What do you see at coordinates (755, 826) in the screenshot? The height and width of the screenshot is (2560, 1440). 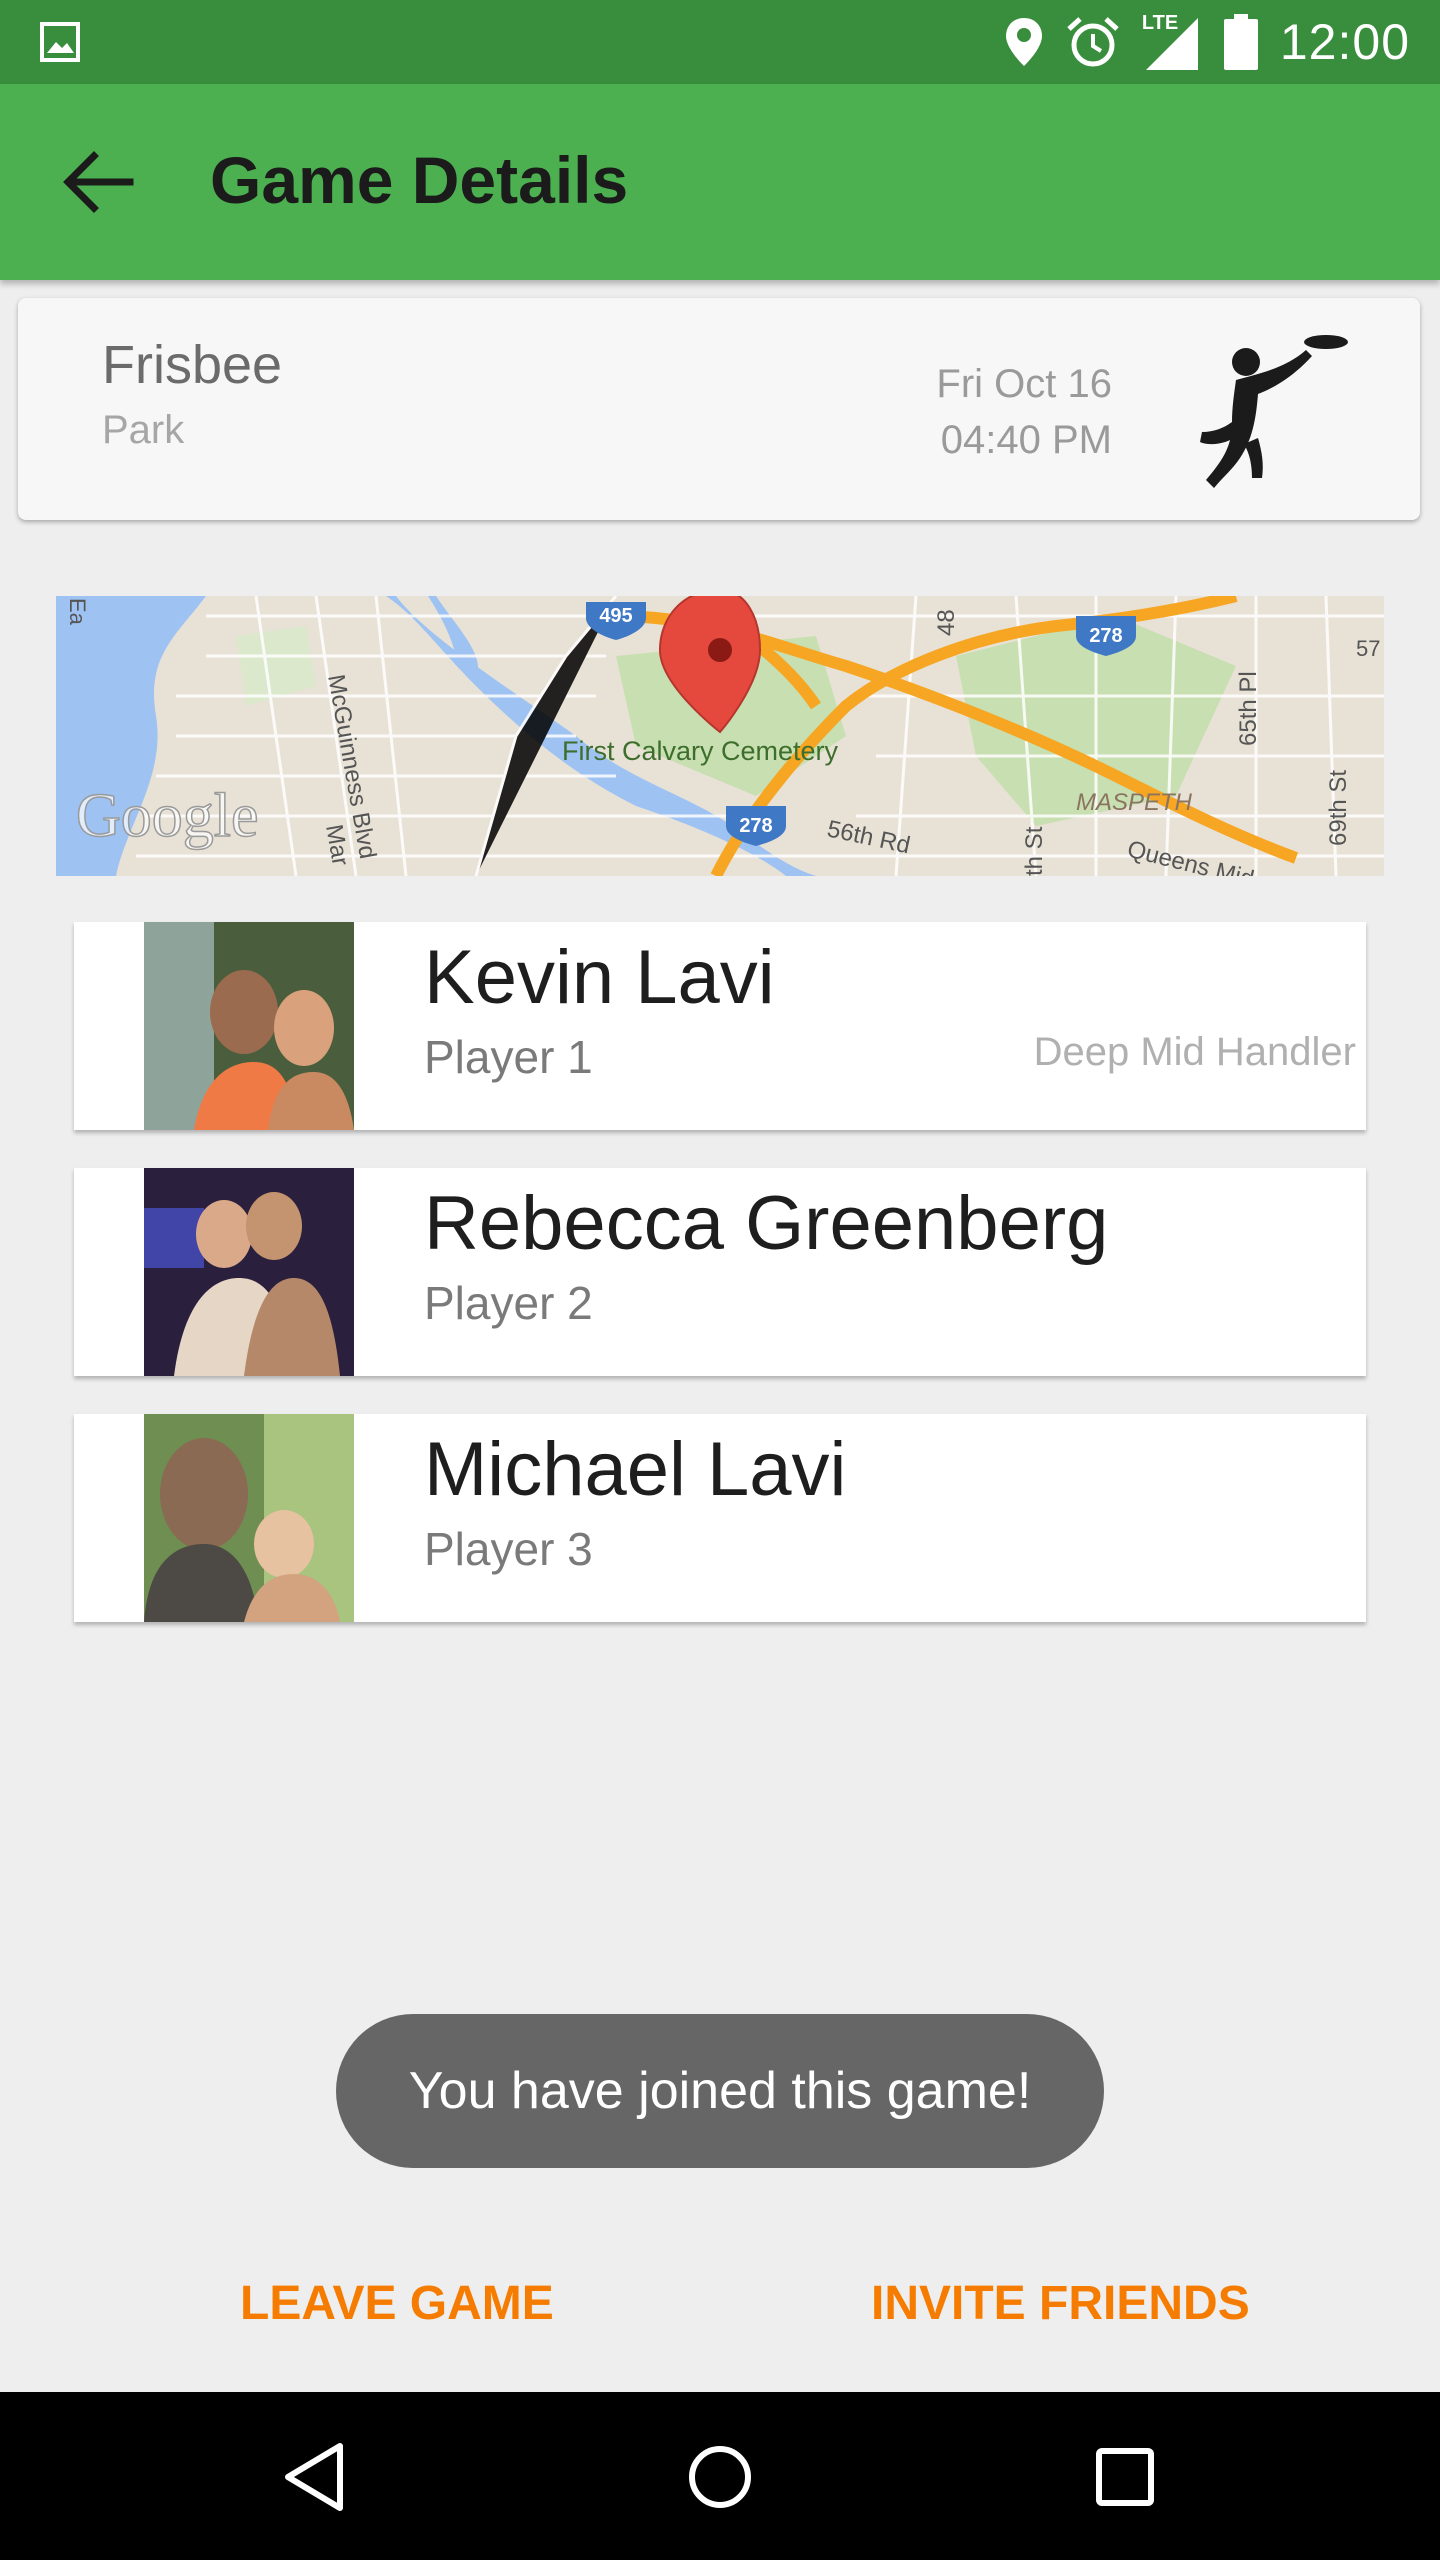 I see `shield-278-south: 278` at bounding box center [755, 826].